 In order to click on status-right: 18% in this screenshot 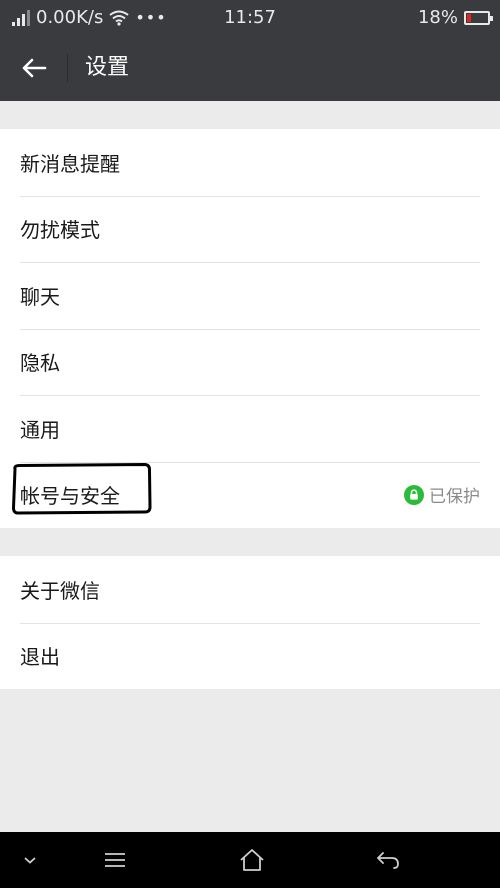, I will do `click(455, 17)`.